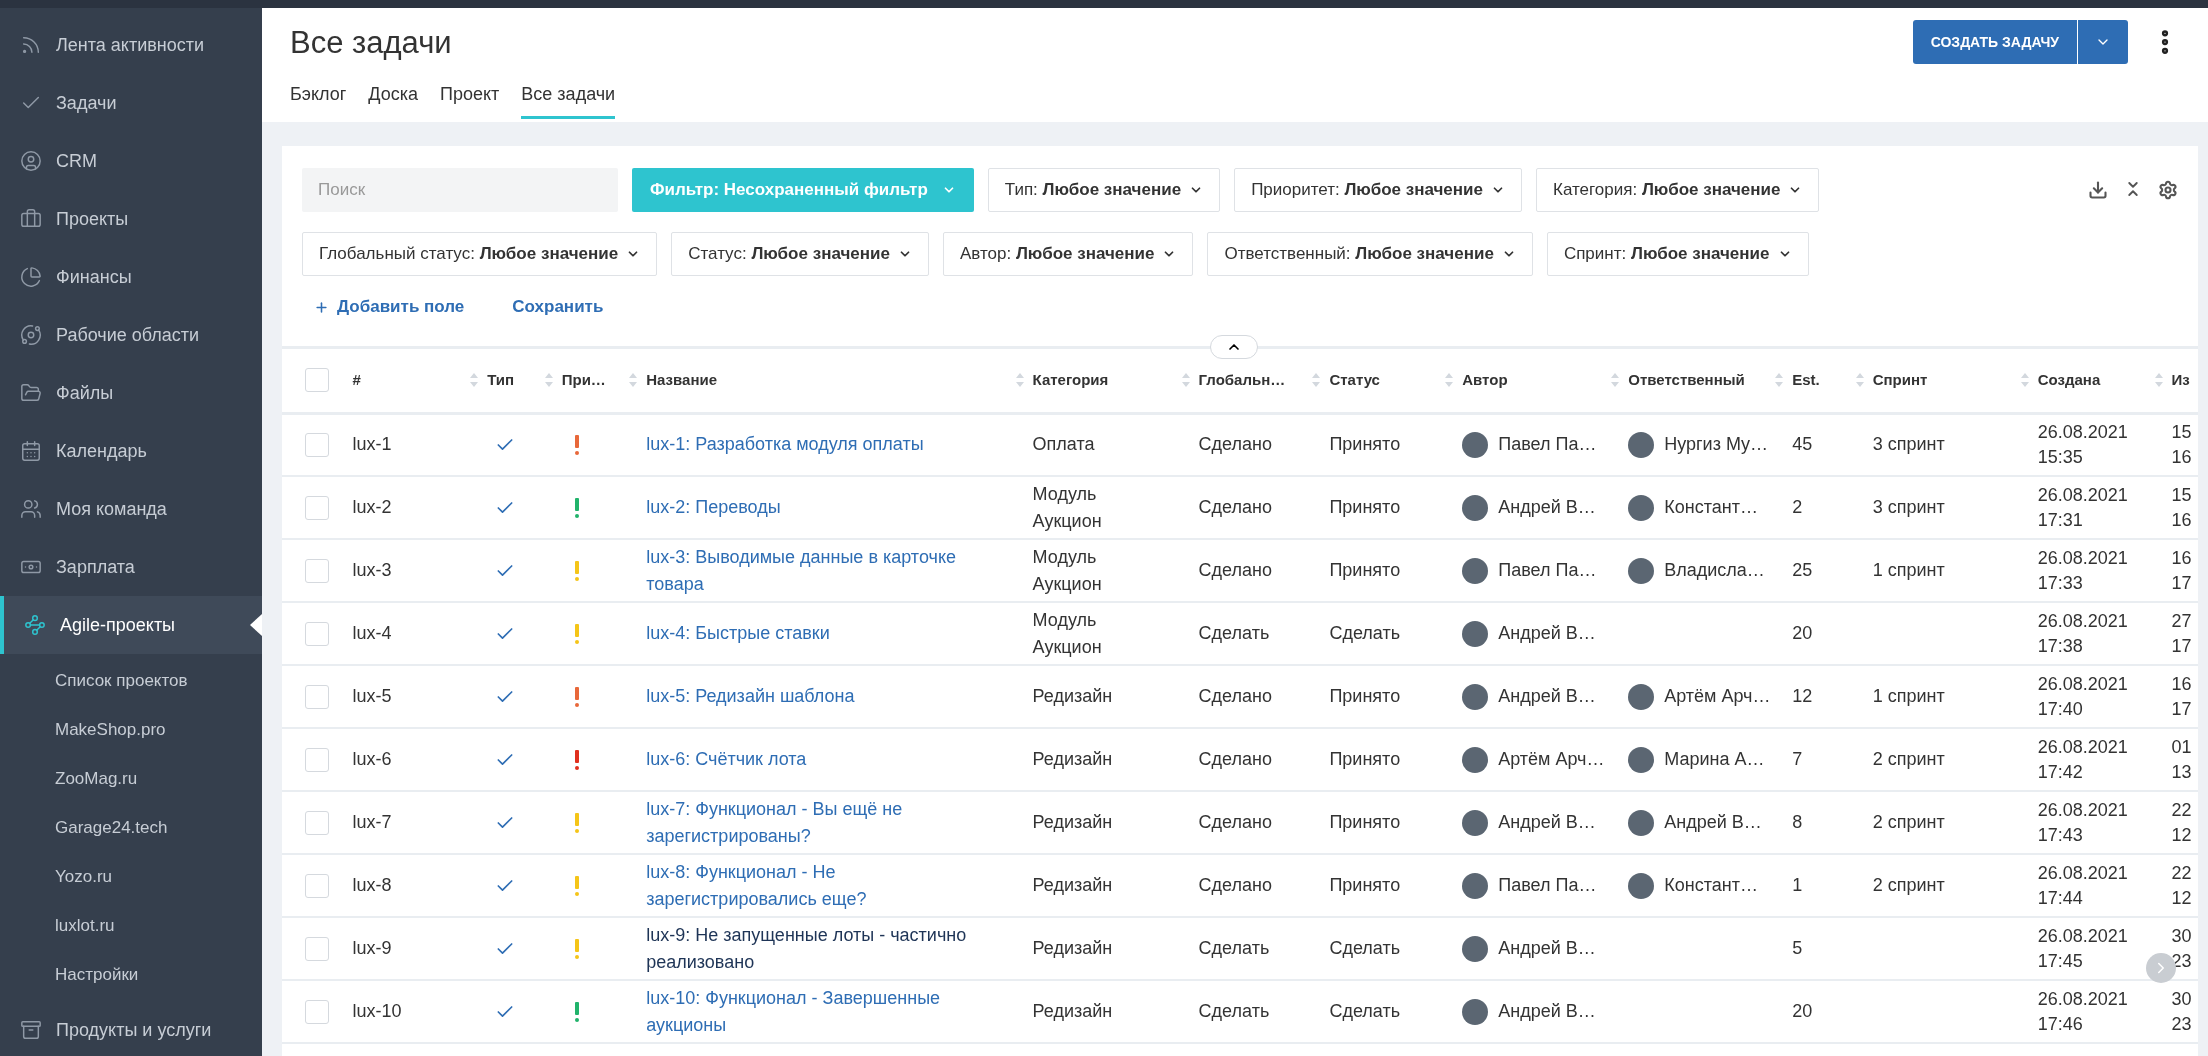  Describe the element at coordinates (318, 99) in the screenshot. I see `tab: Бэклог` at that location.